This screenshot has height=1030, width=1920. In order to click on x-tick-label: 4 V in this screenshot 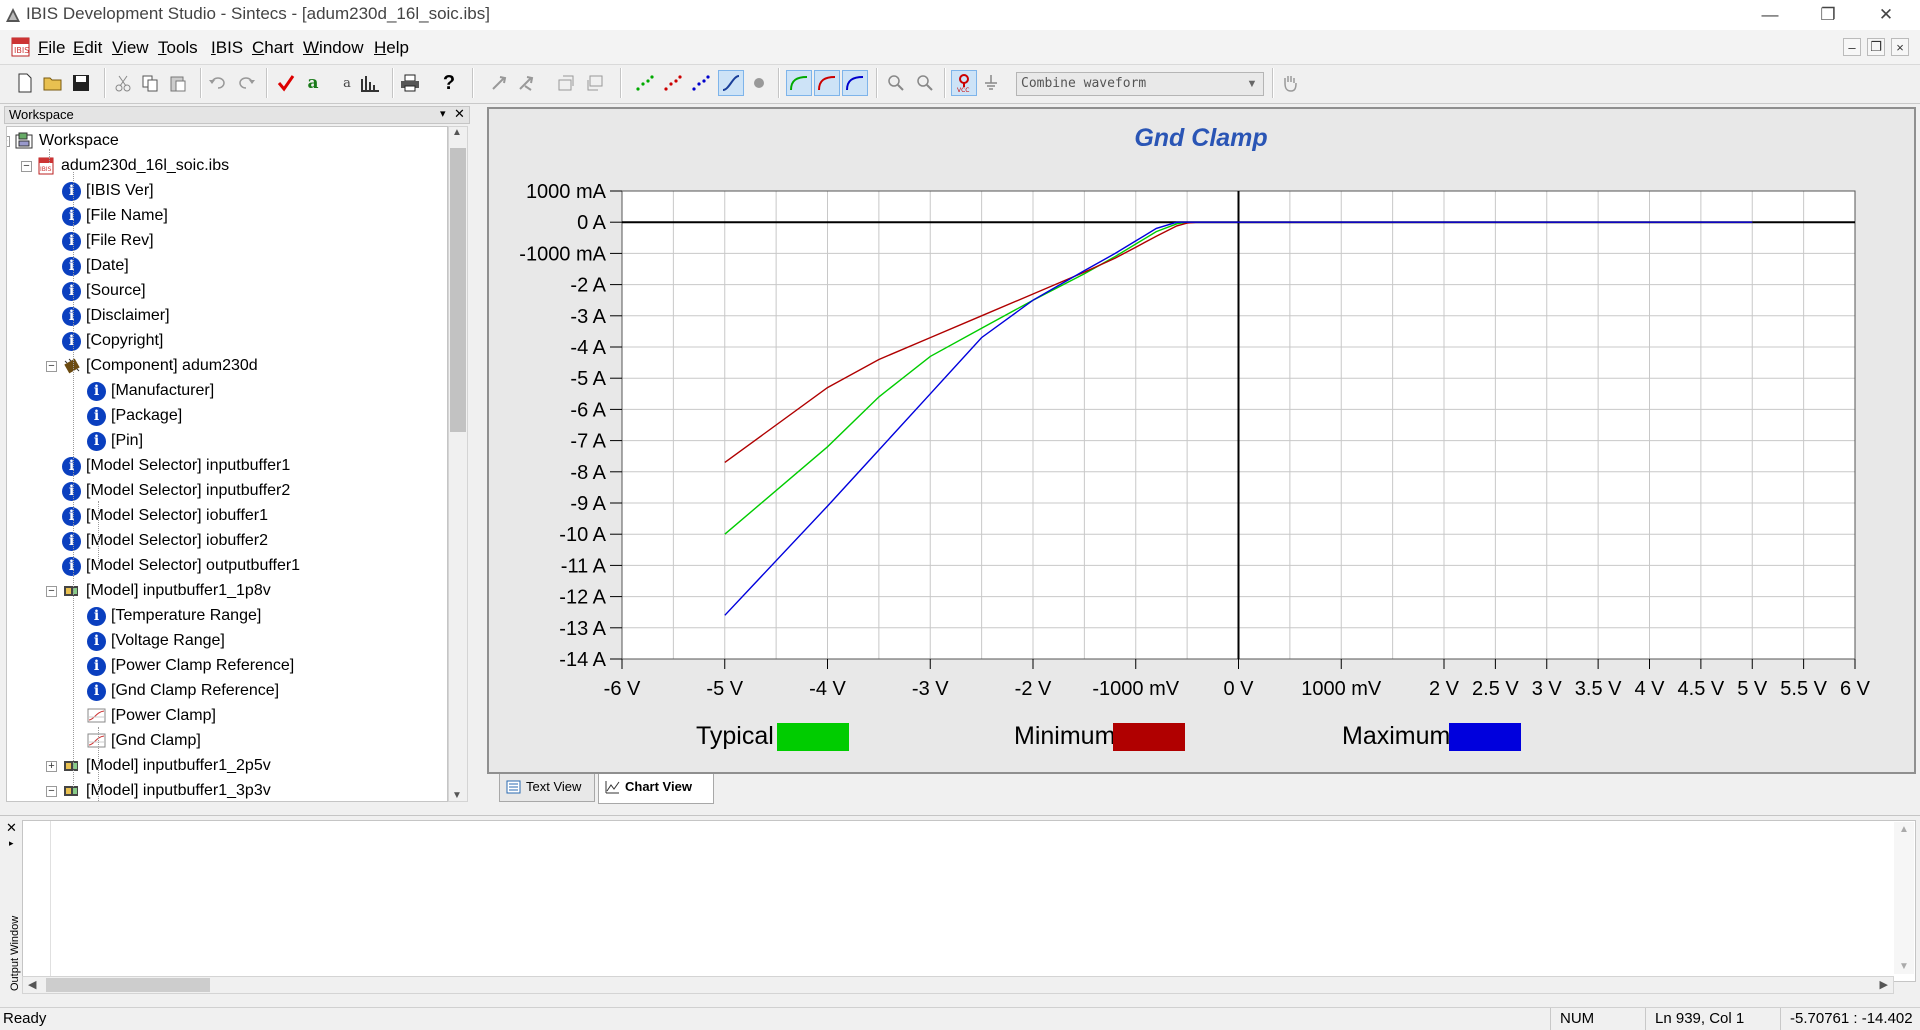, I will do `click(1649, 689)`.